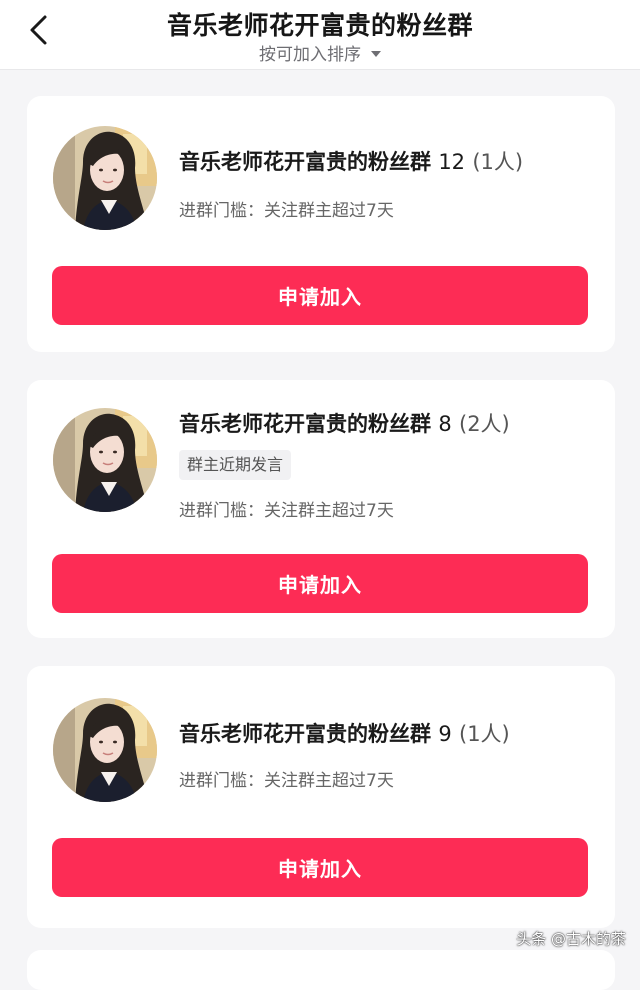  I want to click on member-count: (2人), so click(484, 424).